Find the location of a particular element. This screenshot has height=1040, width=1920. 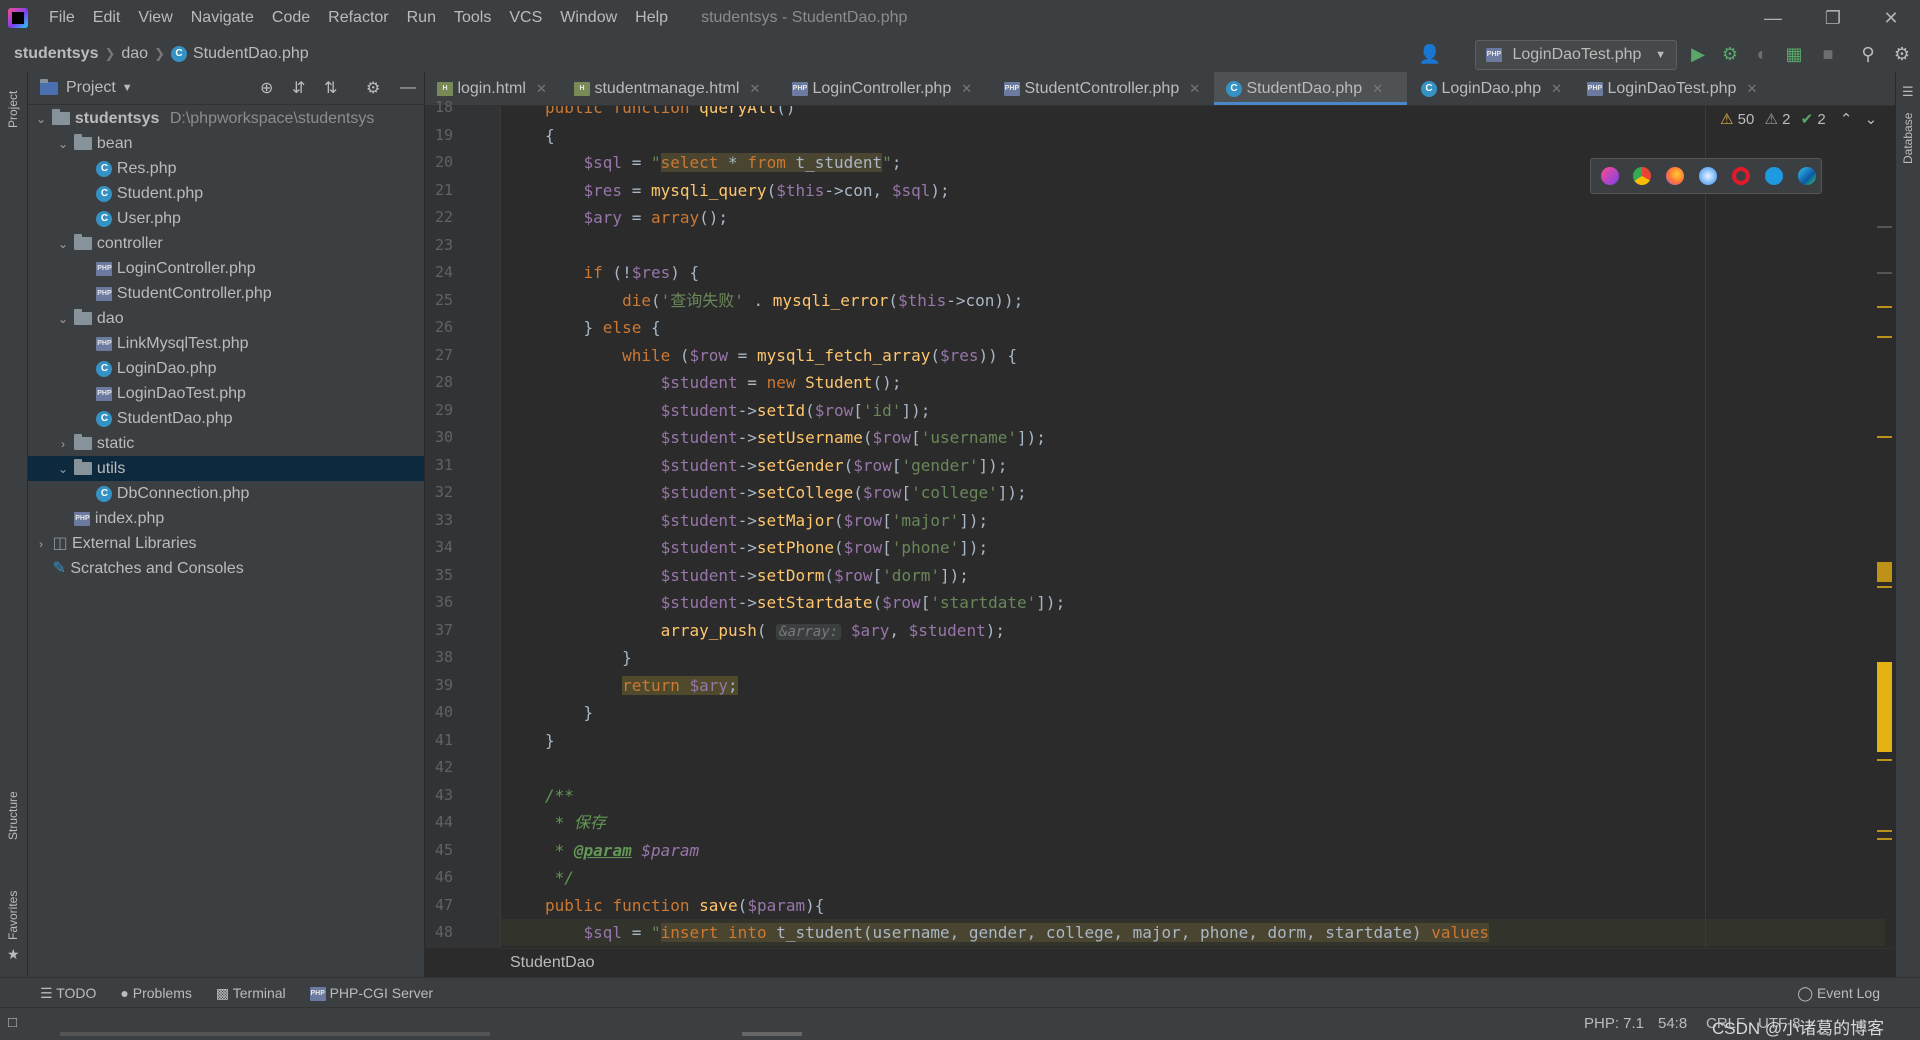

code-line: $student->setId($row['id']); is located at coordinates (738, 410).